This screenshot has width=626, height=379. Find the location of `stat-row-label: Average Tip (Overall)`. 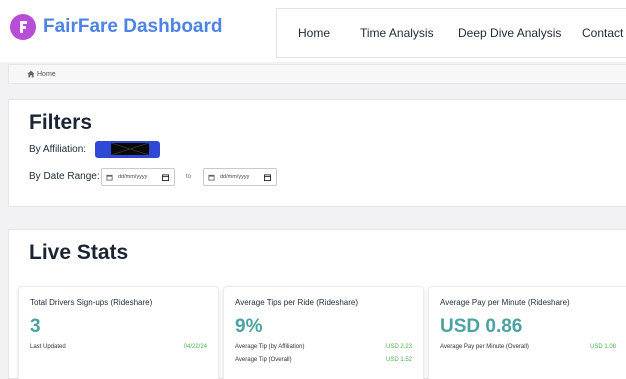

stat-row-label: Average Tip (Overall) is located at coordinates (263, 360).